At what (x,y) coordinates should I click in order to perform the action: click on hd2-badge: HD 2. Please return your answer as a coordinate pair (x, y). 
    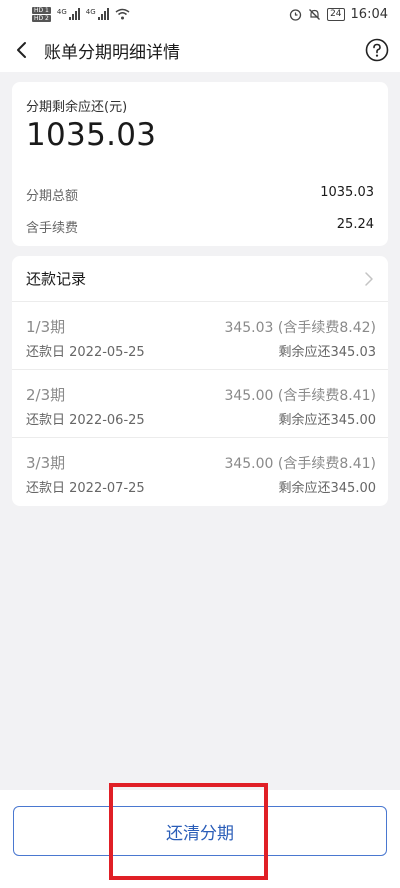
    Looking at the image, I should click on (41, 18).